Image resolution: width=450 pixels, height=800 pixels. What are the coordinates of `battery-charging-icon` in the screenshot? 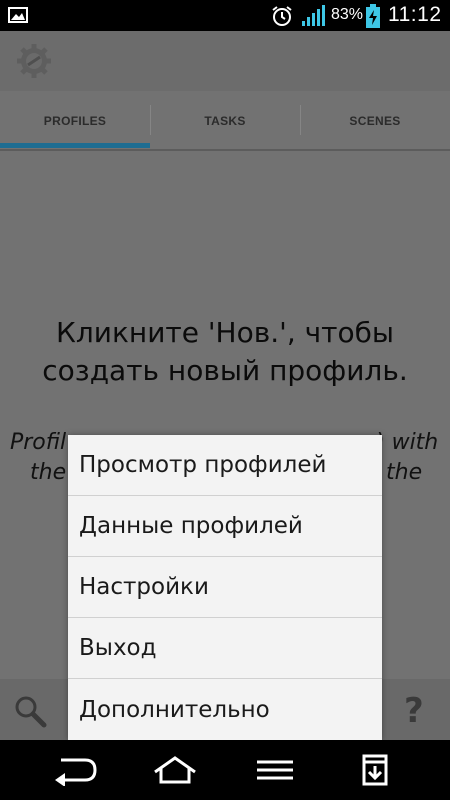 It's located at (373, 16).